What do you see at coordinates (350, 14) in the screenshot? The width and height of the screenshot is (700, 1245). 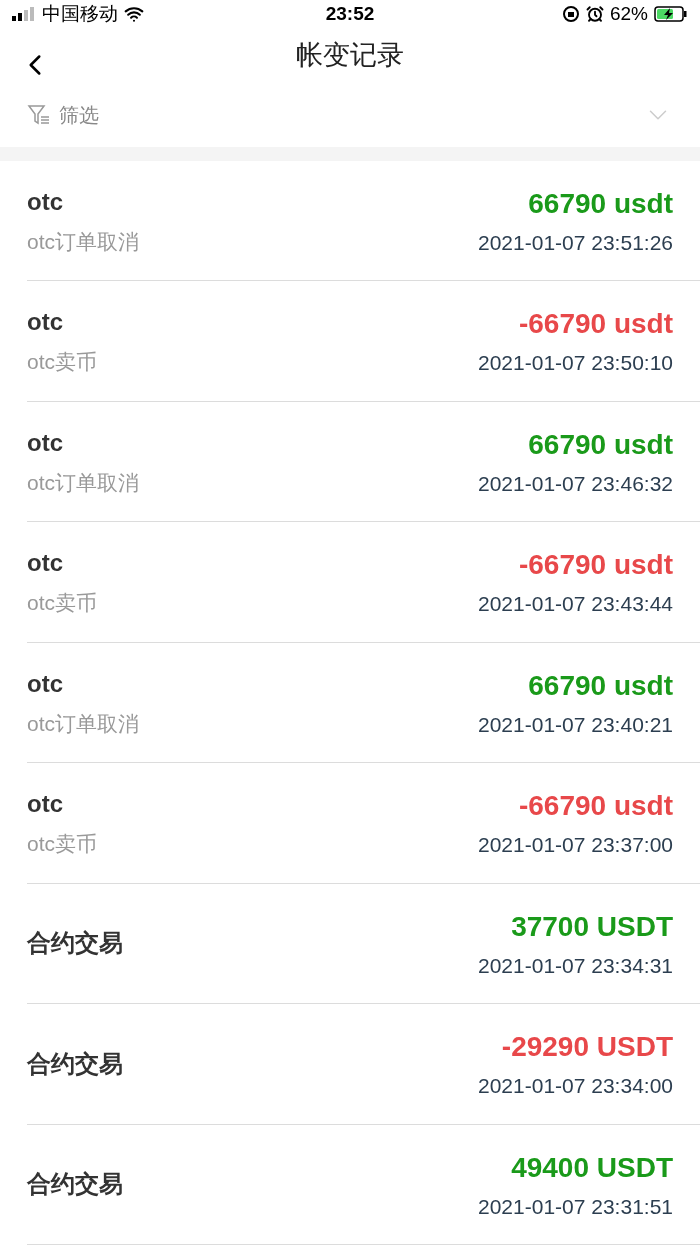 I see `status-time: 23:52` at bounding box center [350, 14].